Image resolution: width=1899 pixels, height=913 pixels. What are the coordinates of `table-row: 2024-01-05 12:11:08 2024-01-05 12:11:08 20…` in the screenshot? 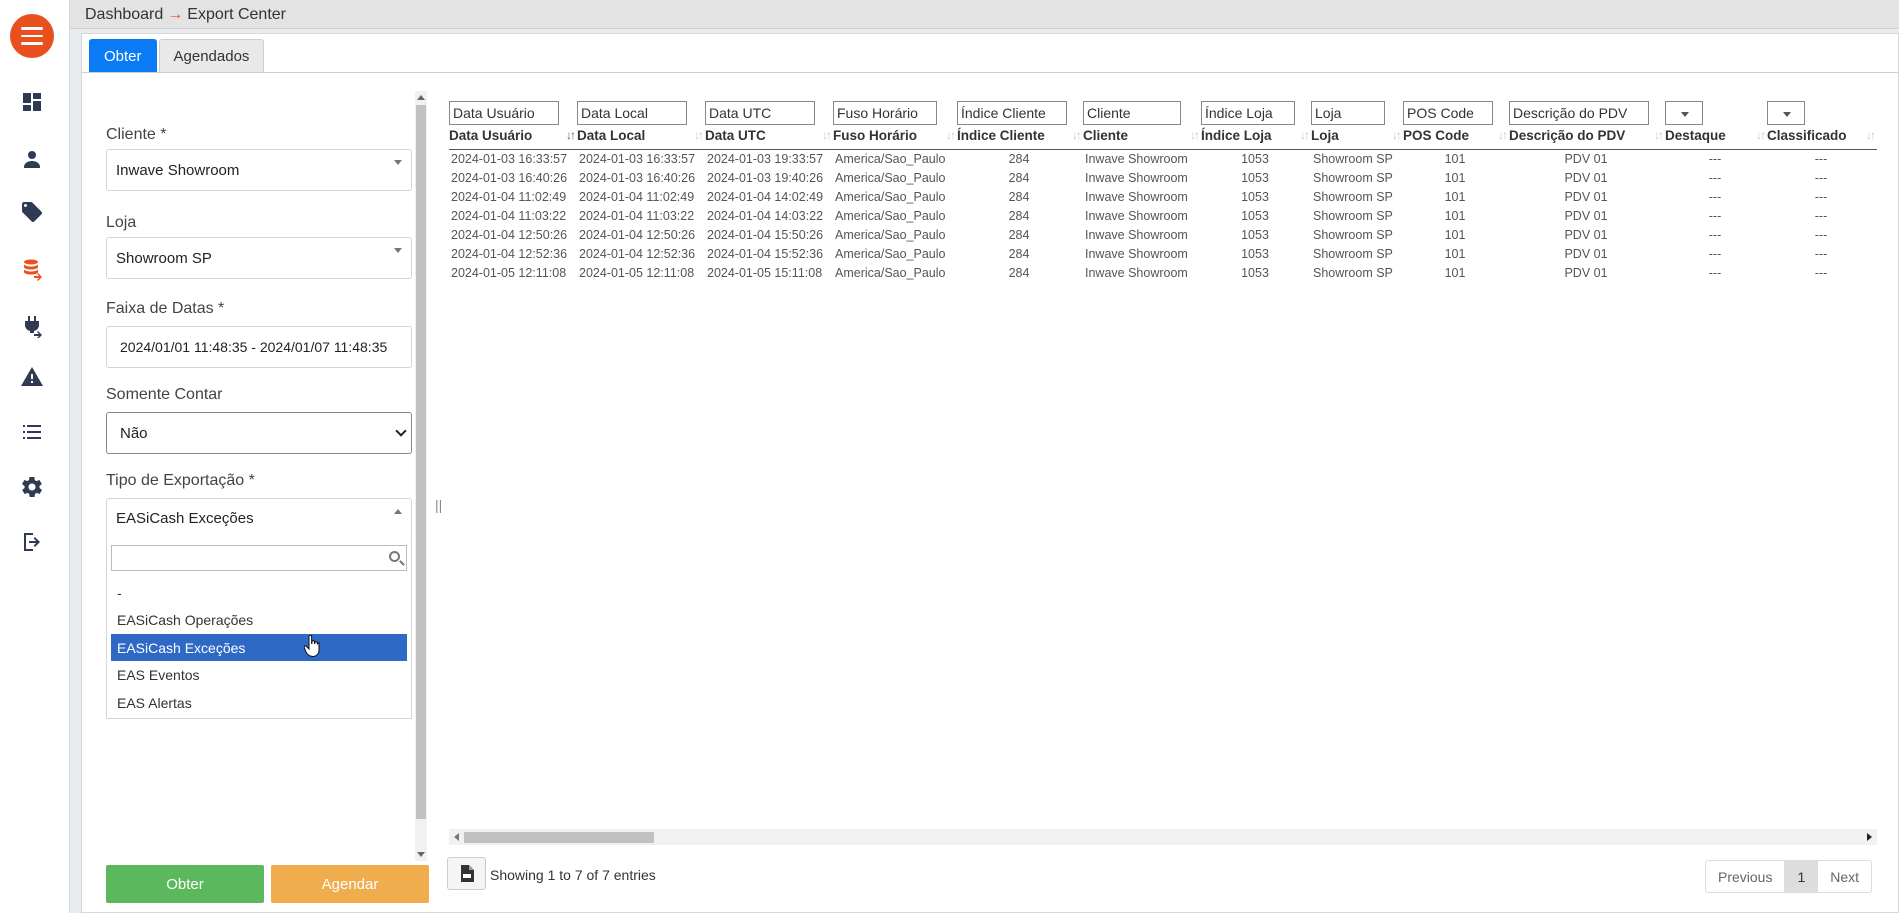 It's located at (1163, 272).